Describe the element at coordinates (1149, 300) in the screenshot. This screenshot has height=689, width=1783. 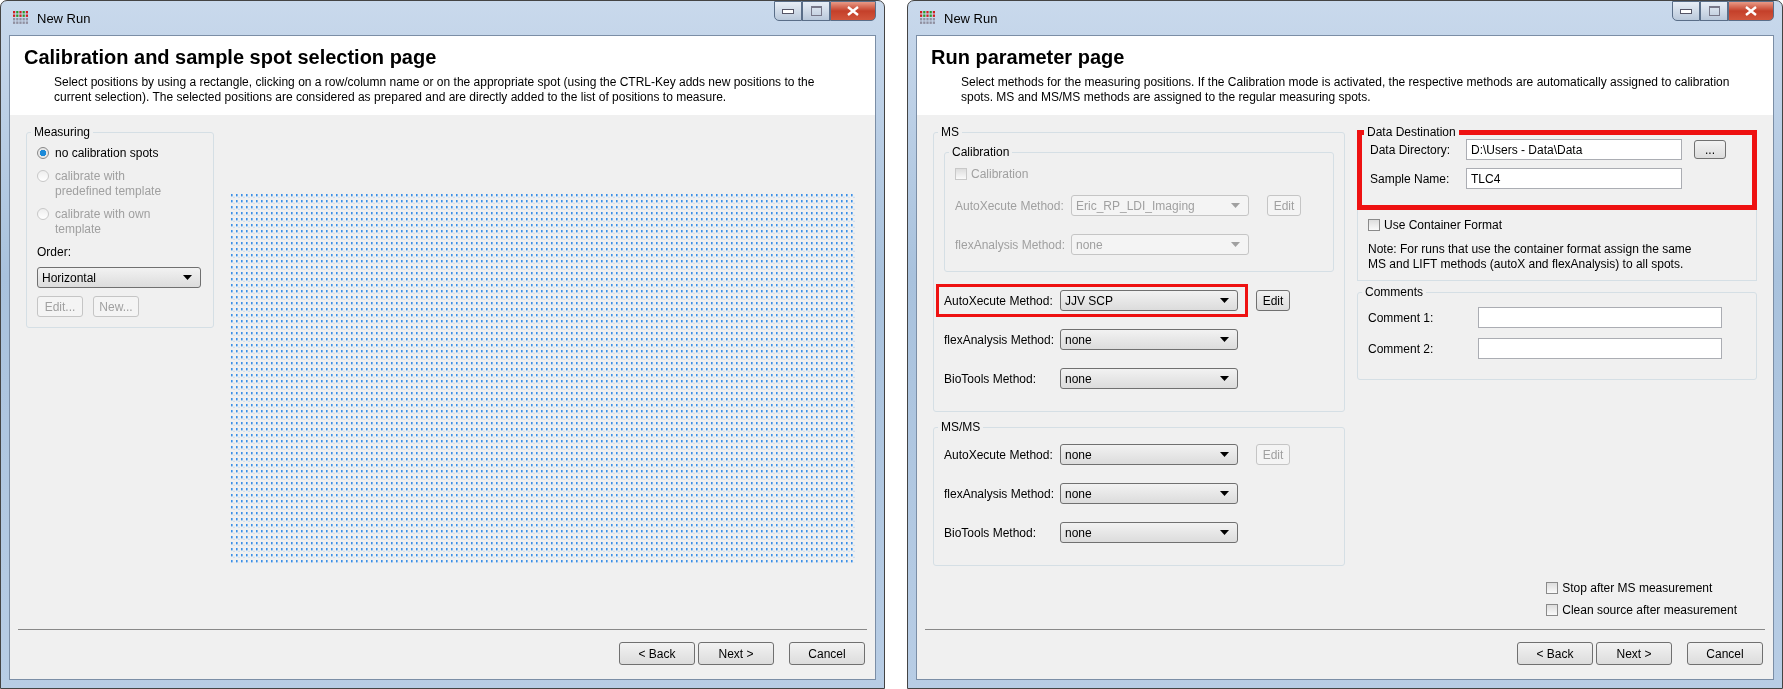
I see `method-dropdown: JJV SCP` at that location.